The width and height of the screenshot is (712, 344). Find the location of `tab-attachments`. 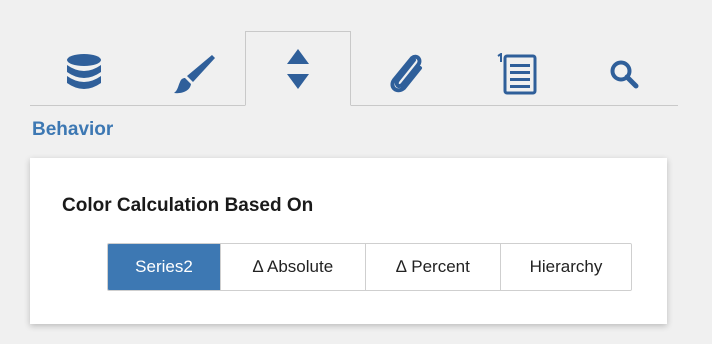

tab-attachments is located at coordinates (406, 74).